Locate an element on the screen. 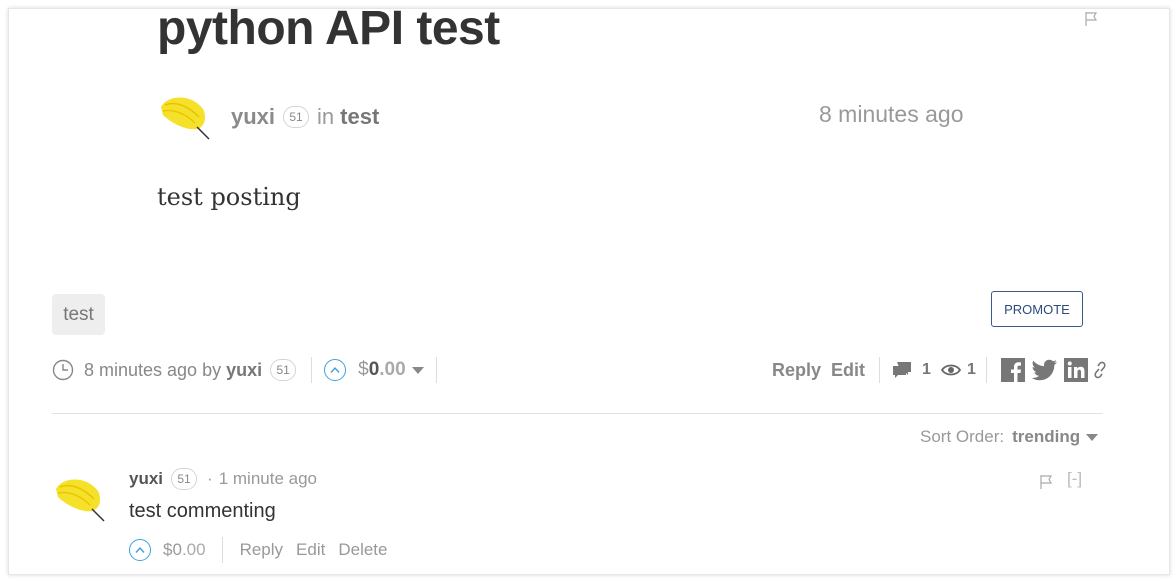  post-body: test posting is located at coordinates (229, 197).